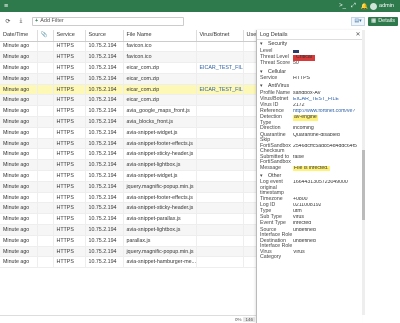 This screenshot has width=400, height=323. I want to click on column-header-file-name: File Name, so click(160, 36).